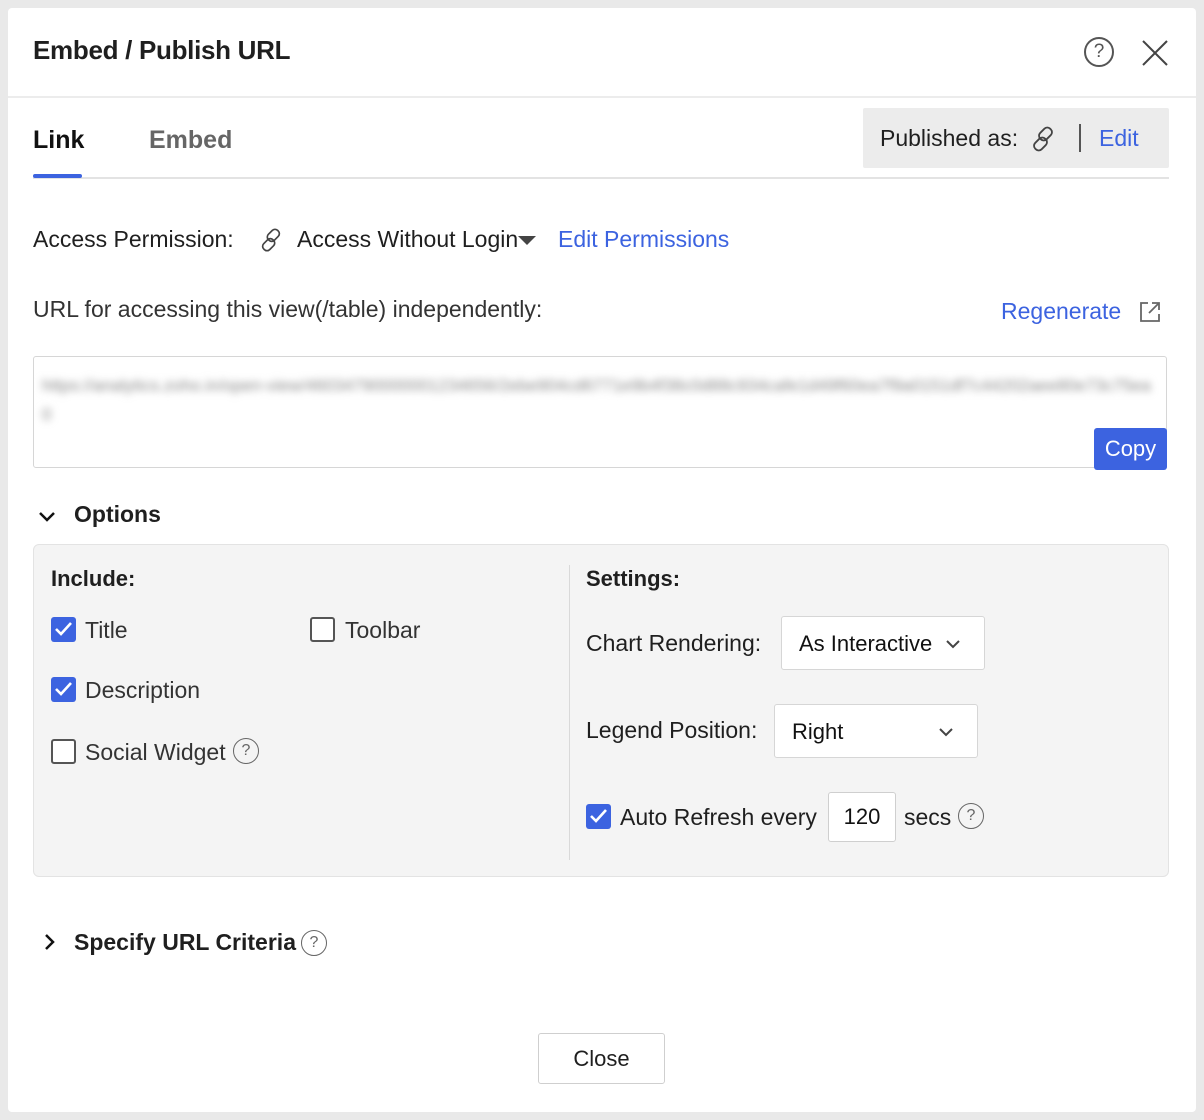 The height and width of the screenshot is (1120, 1204). I want to click on copy-button: Copy, so click(1130, 449).